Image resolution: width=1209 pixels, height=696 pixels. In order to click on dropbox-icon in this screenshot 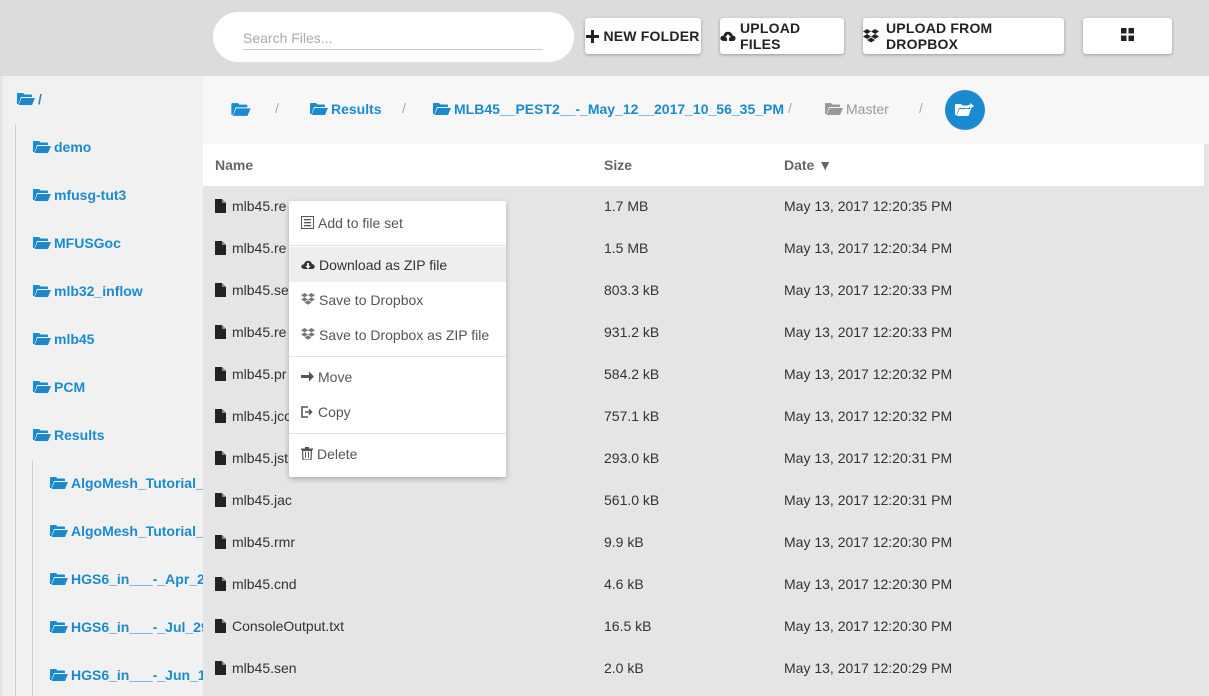, I will do `click(308, 299)`.